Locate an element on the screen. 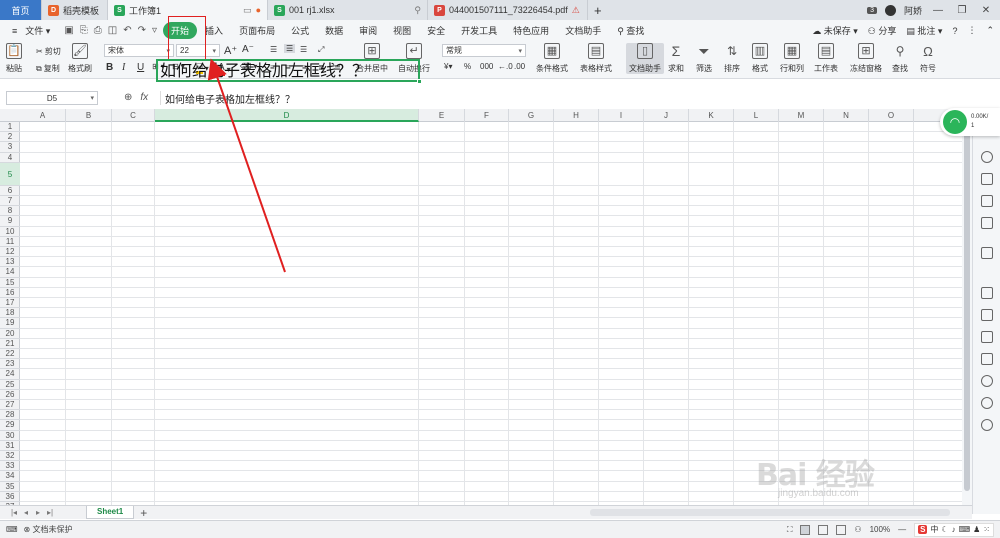 Image resolution: width=1000 pixels, height=538 pixels. save-icon: ▣ is located at coordinates (68, 30).